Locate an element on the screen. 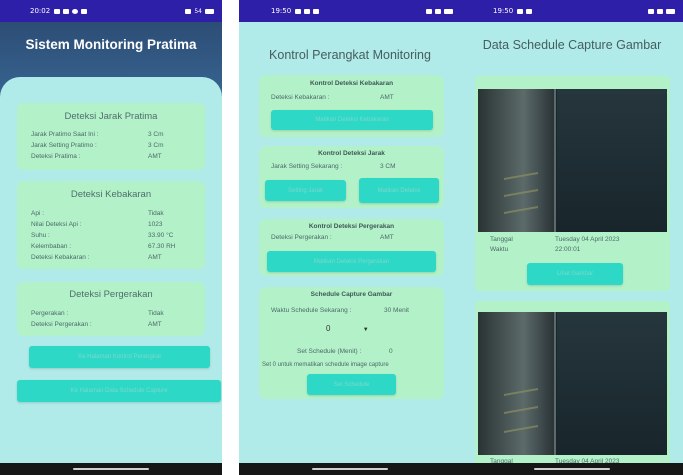 This screenshot has width=683, height=475. card-title: Deteksi Pergerakan is located at coordinates (111, 294).